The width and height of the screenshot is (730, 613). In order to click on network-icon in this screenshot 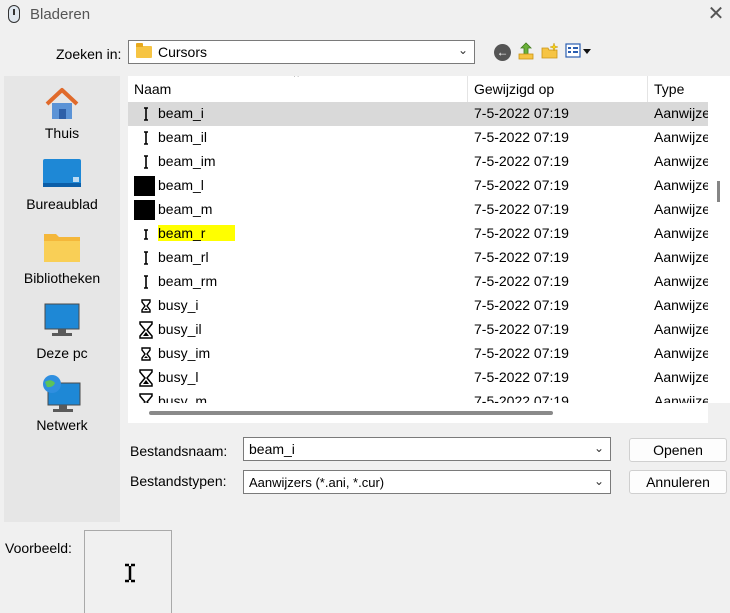, I will do `click(62, 393)`.